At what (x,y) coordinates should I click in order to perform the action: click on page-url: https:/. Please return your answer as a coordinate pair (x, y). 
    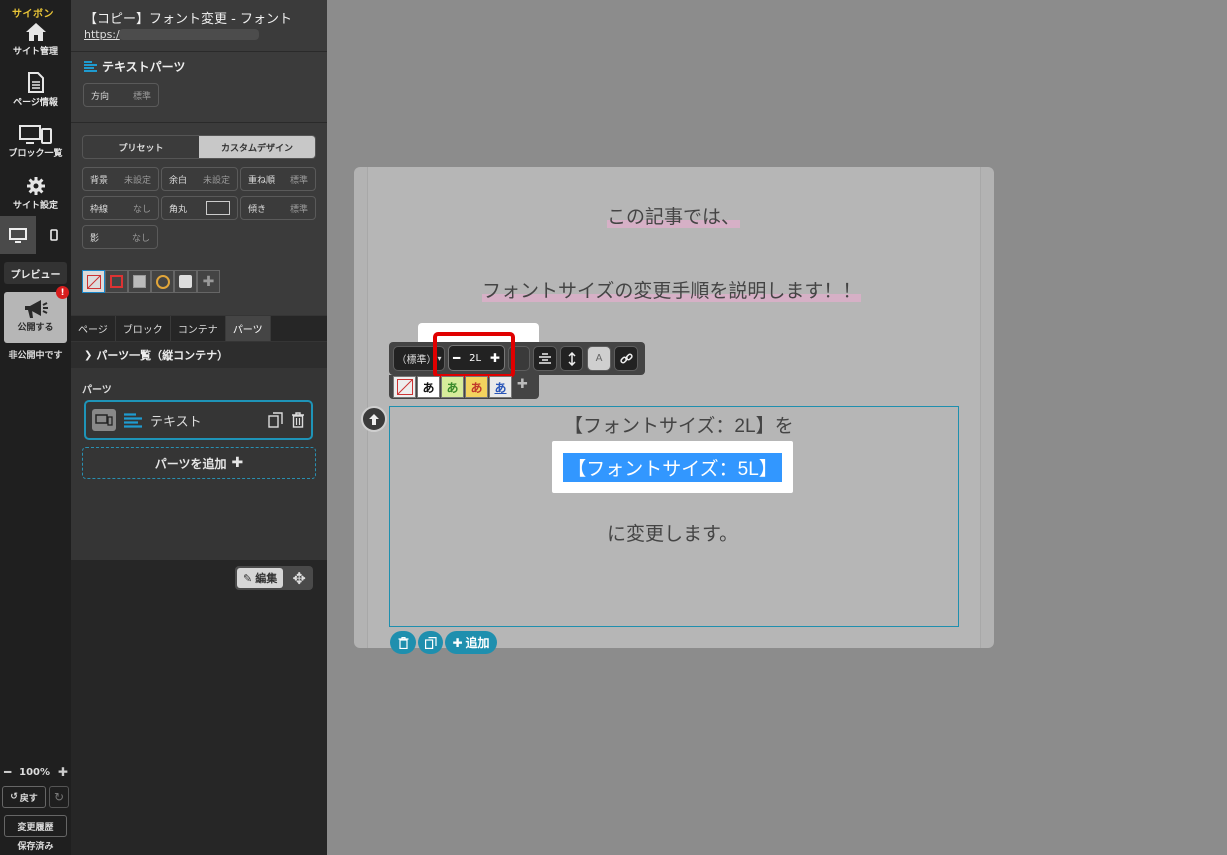
    Looking at the image, I should click on (102, 34).